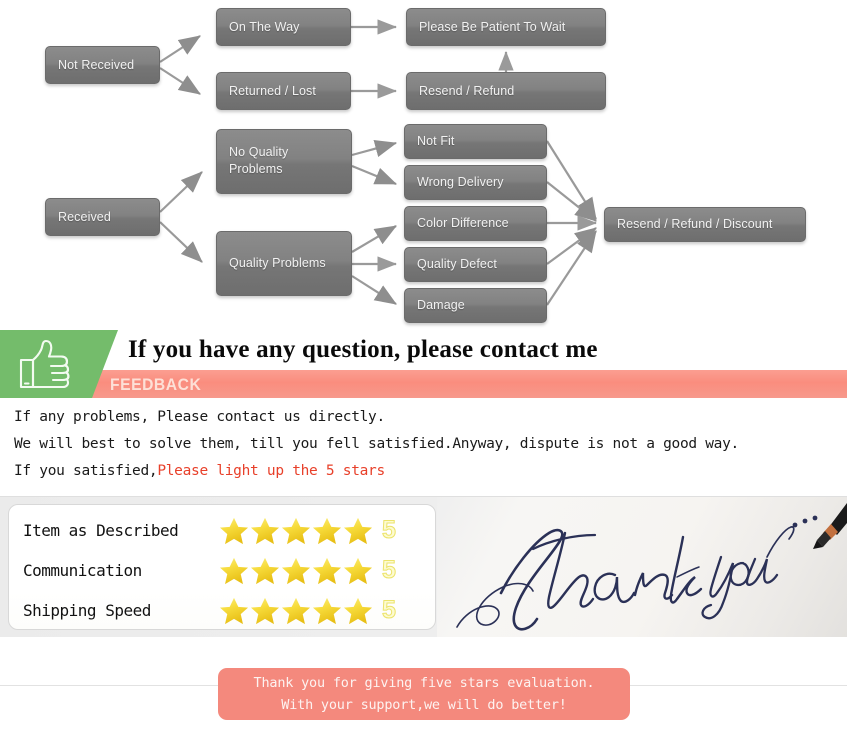 This screenshot has height=733, width=847. I want to click on flow-node-received: Received, so click(102, 217).